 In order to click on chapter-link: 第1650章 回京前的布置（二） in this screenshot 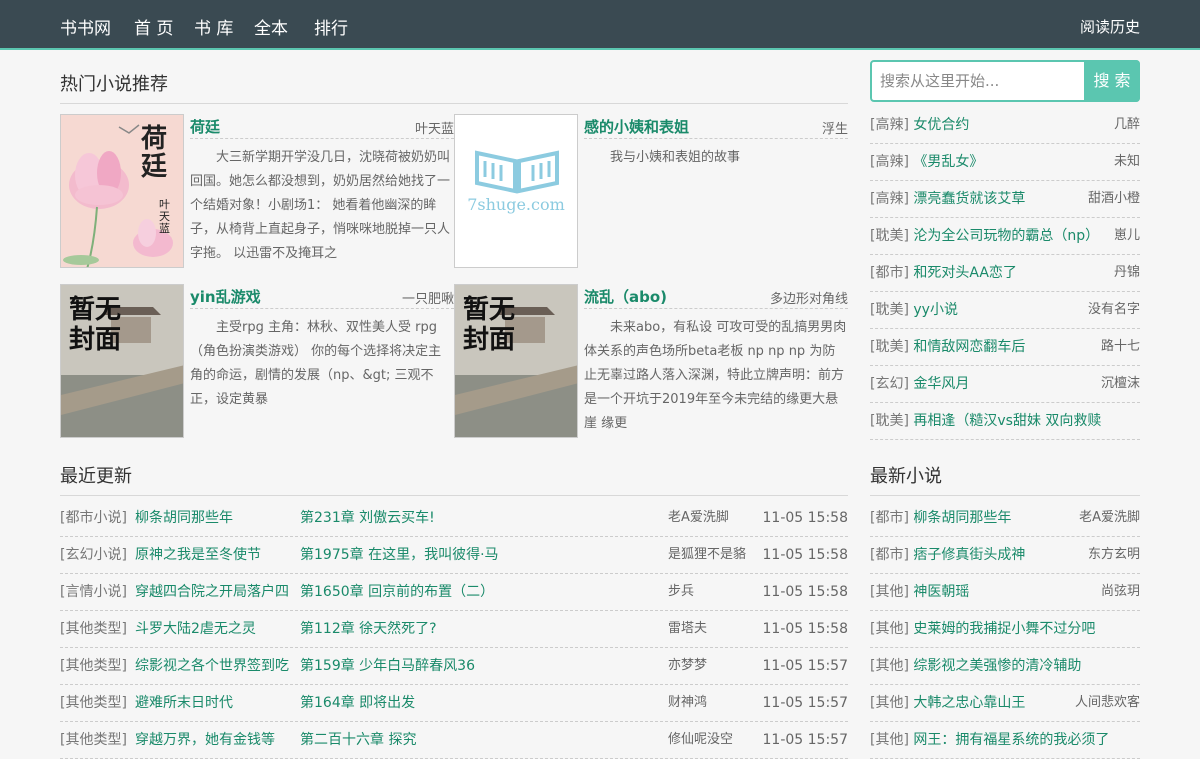, I will do `click(480, 592)`.